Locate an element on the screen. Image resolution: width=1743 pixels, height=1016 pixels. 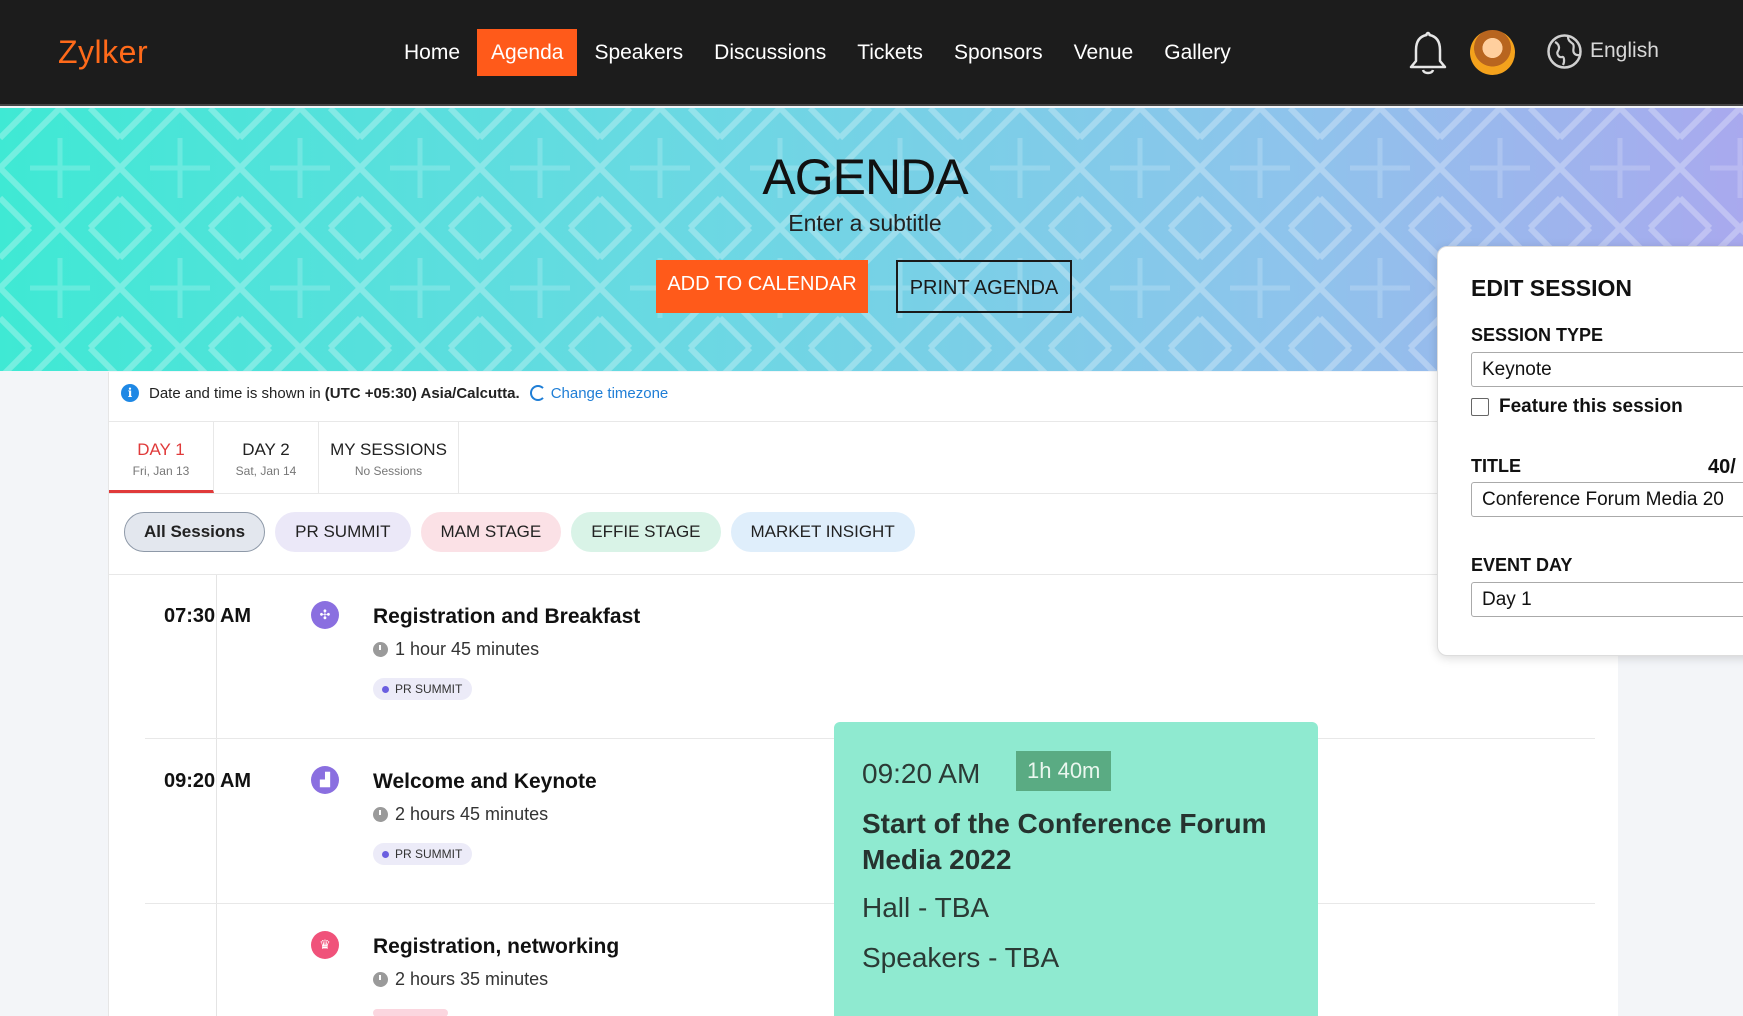
session-duration: 2 hours 45 minutes is located at coordinates (460, 814).